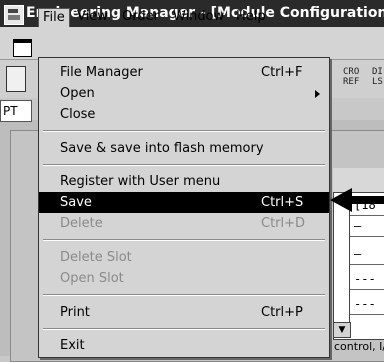  Describe the element at coordinates (16, 79) in the screenshot. I see `toolbar-button` at that location.